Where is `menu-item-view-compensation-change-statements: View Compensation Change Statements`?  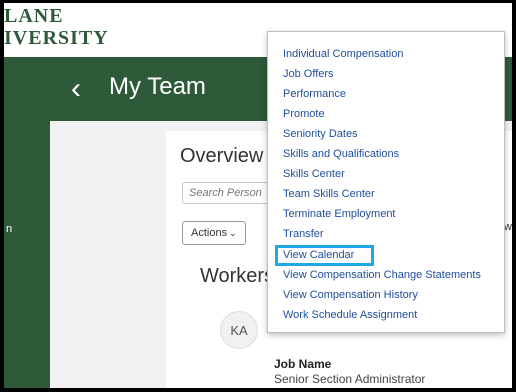
menu-item-view-compensation-change-statements: View Compensation Change Statements is located at coordinates (382, 275).